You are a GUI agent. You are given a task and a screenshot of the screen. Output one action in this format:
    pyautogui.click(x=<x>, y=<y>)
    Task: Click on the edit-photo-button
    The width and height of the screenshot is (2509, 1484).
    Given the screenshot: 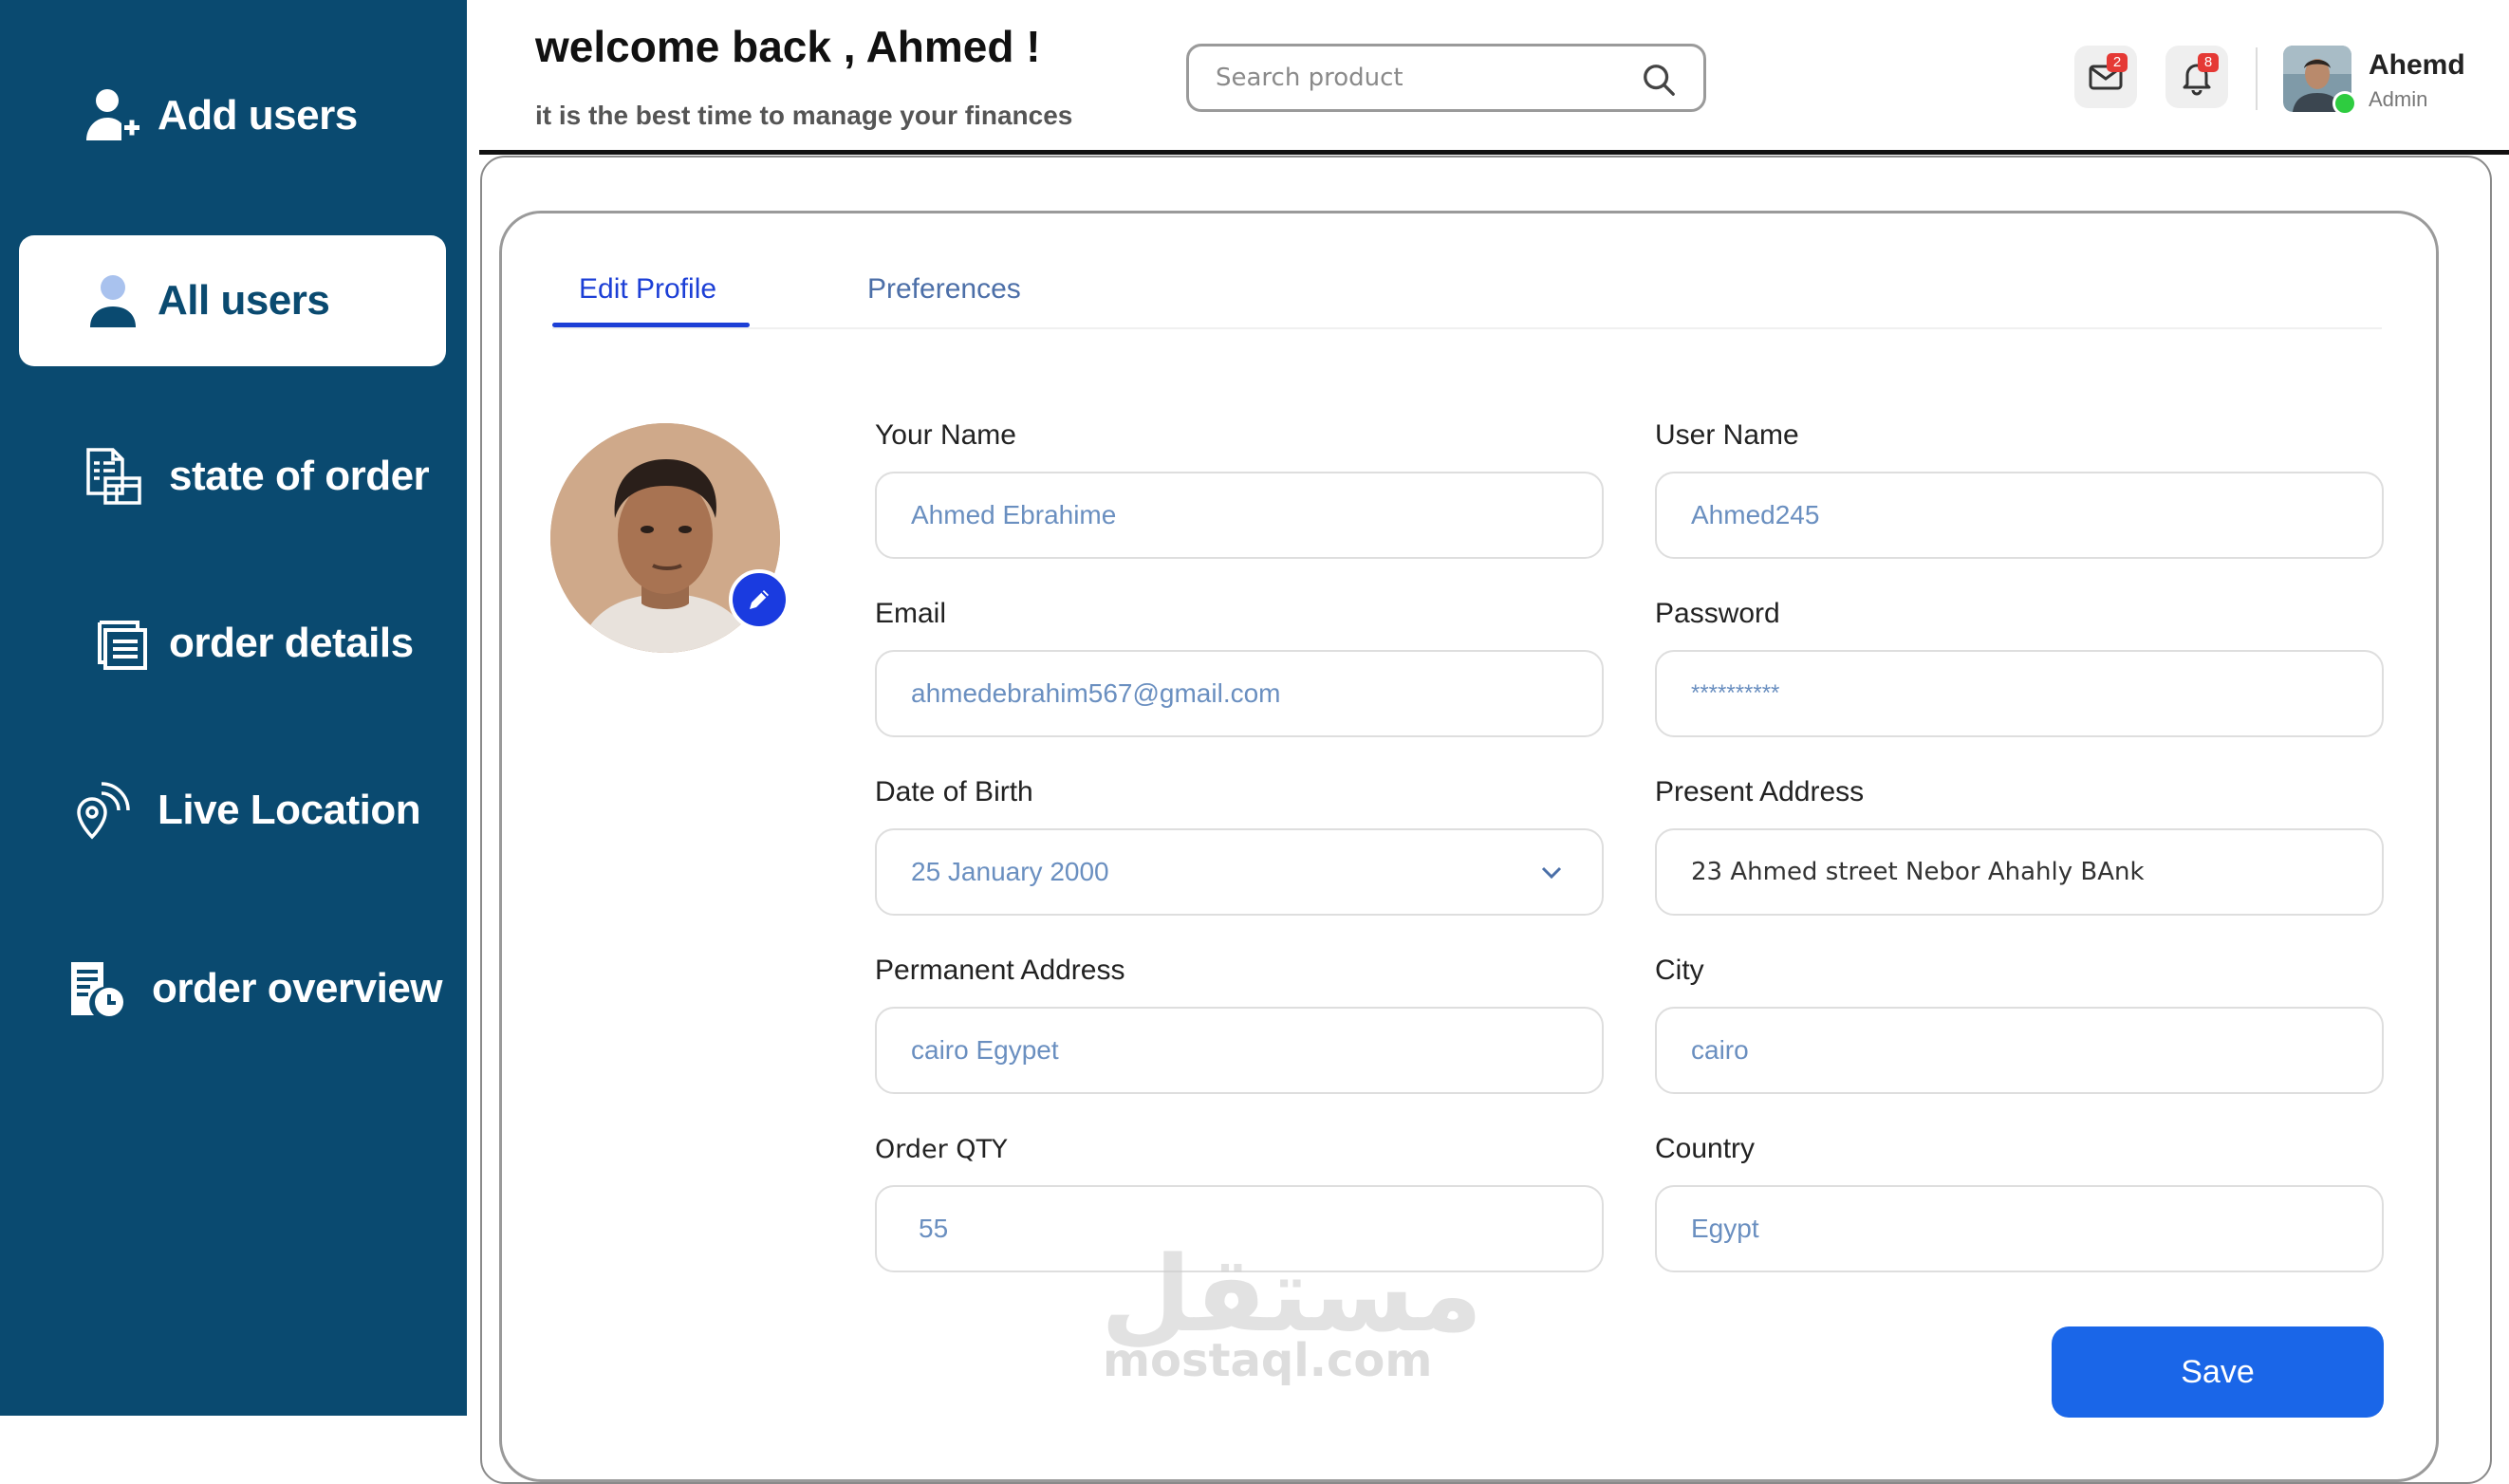 What is the action you would take?
    pyautogui.click(x=759, y=599)
    